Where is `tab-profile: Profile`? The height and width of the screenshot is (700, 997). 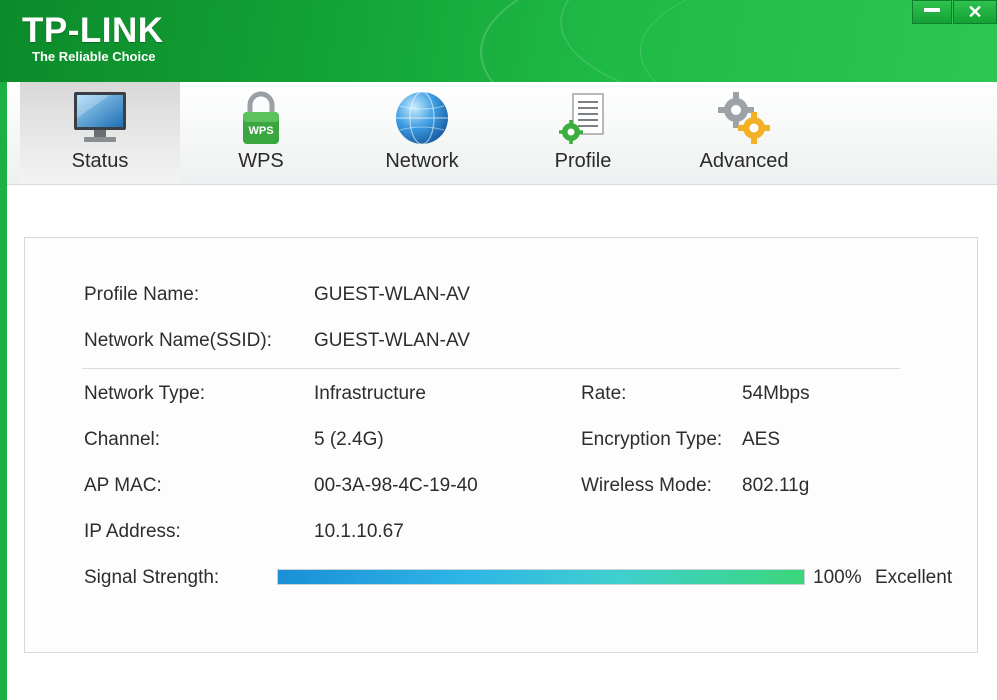 tab-profile: Profile is located at coordinates (583, 133).